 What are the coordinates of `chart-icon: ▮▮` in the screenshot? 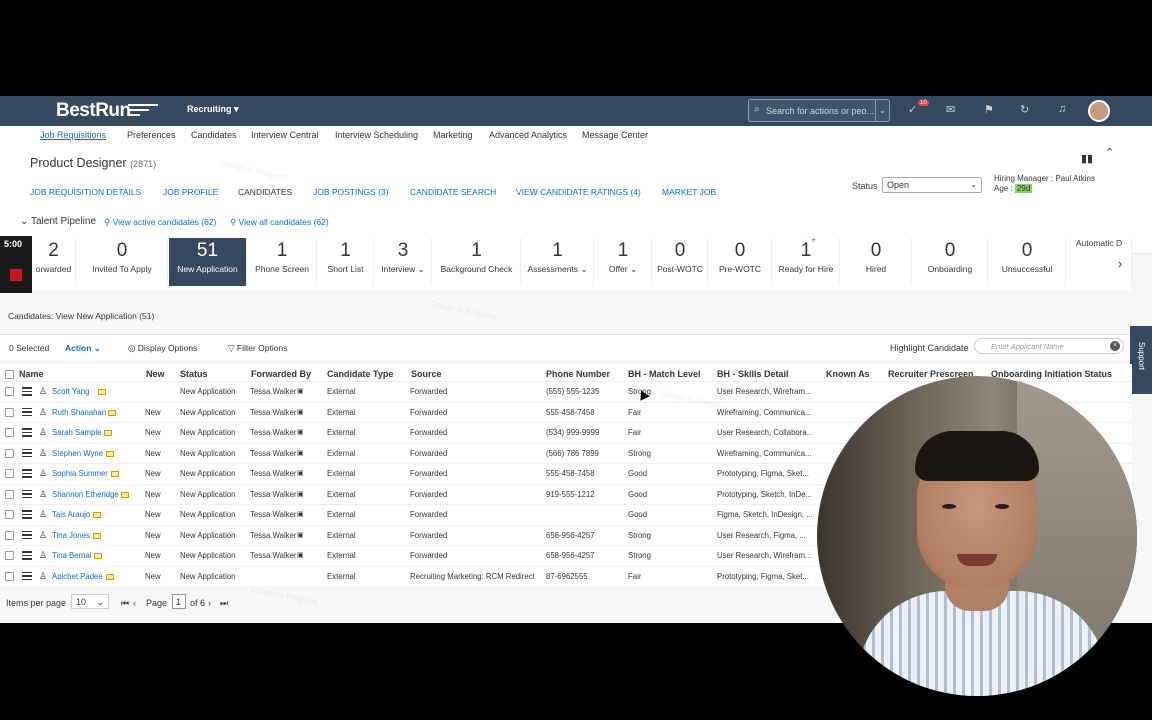 It's located at (1087, 158).